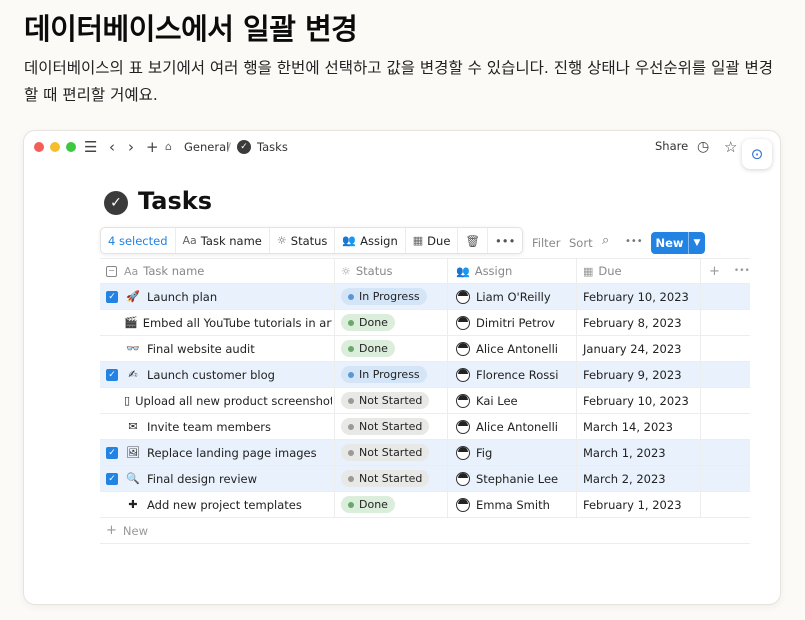  Describe the element at coordinates (517, 479) in the screenshot. I see `assignee-name: Stephanie Lee` at that location.